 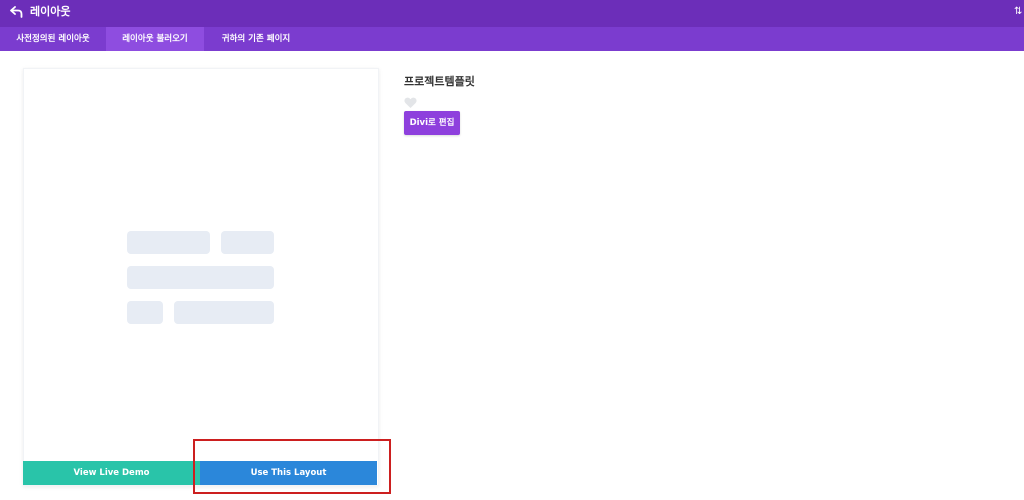 I want to click on edit-with-divi-button: Divi로 편집, so click(x=432, y=123).